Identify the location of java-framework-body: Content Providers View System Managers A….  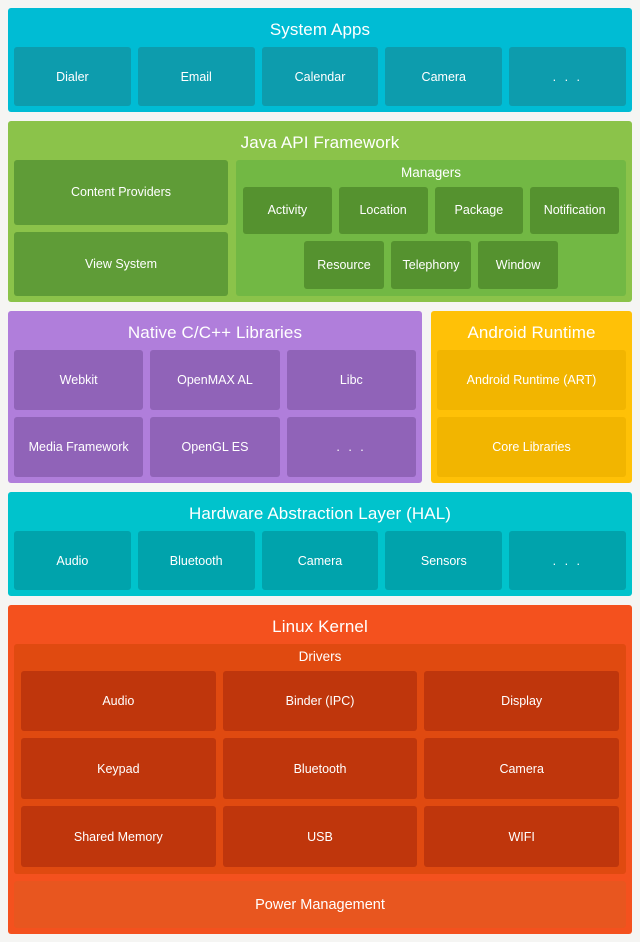
(320, 228).